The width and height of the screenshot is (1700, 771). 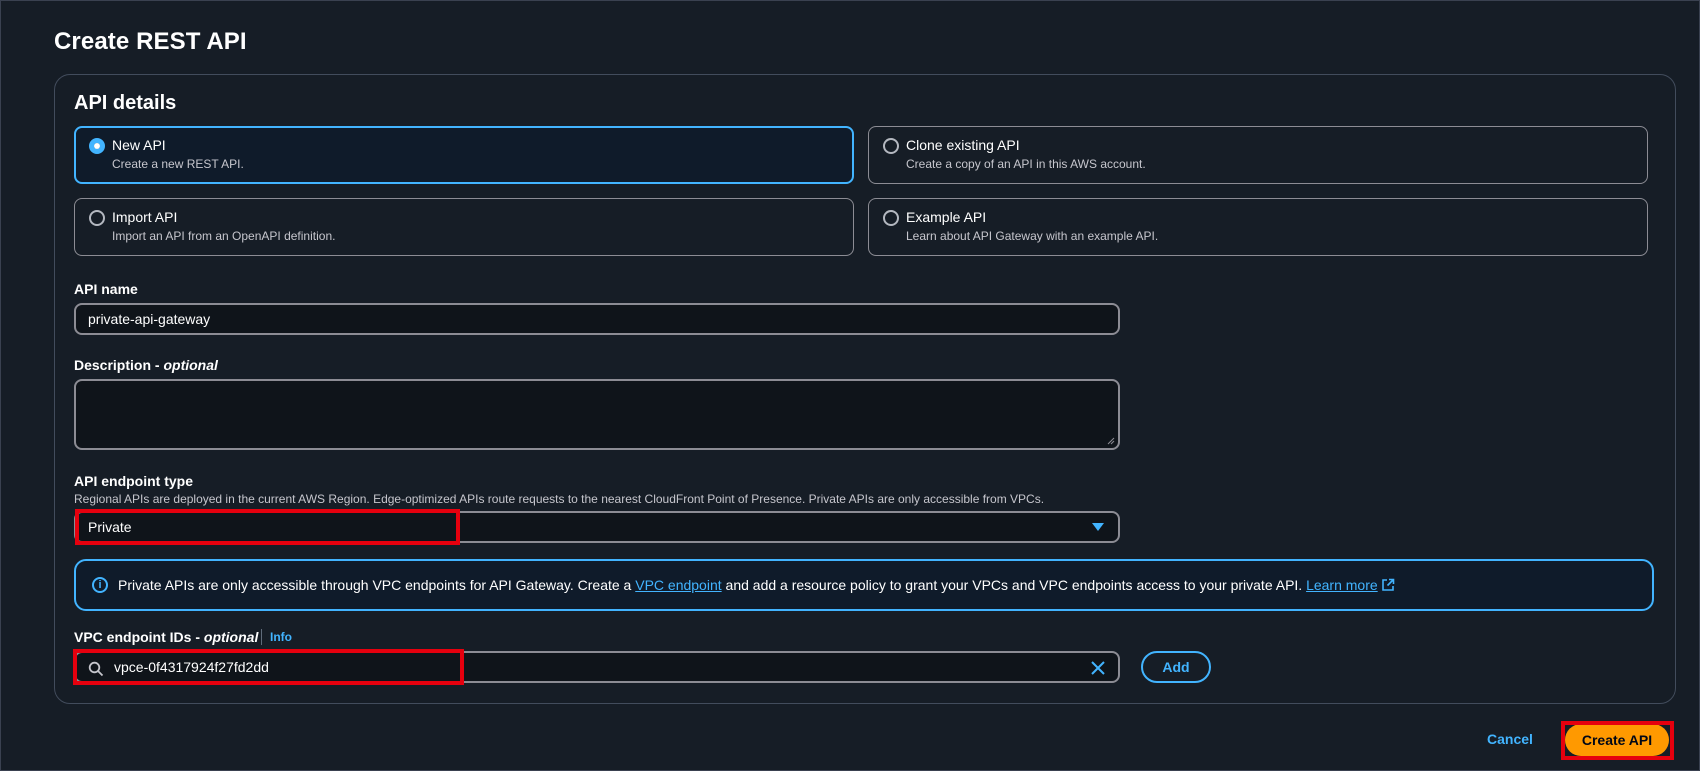 What do you see at coordinates (1176, 667) in the screenshot?
I see `add-button: Add` at bounding box center [1176, 667].